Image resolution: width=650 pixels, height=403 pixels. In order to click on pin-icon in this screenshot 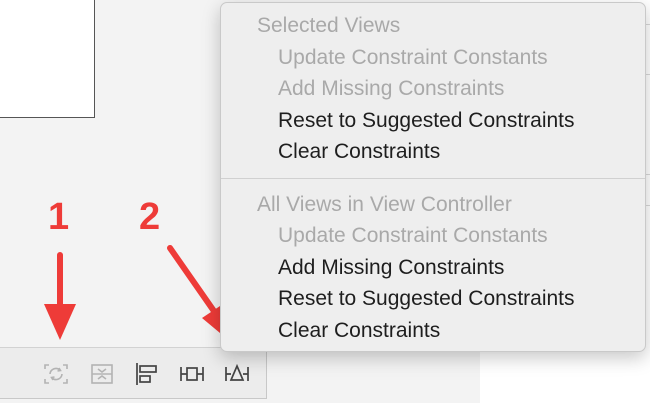, I will do `click(192, 374)`.